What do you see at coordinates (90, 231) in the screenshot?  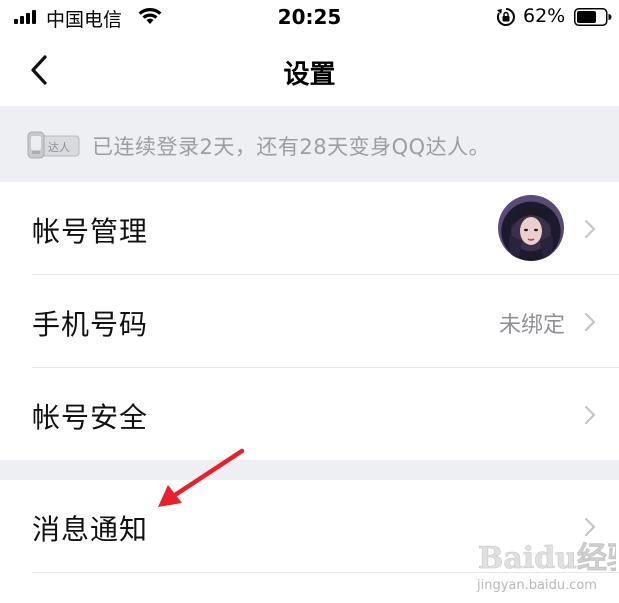 I see `row-label: 帐号管理` at bounding box center [90, 231].